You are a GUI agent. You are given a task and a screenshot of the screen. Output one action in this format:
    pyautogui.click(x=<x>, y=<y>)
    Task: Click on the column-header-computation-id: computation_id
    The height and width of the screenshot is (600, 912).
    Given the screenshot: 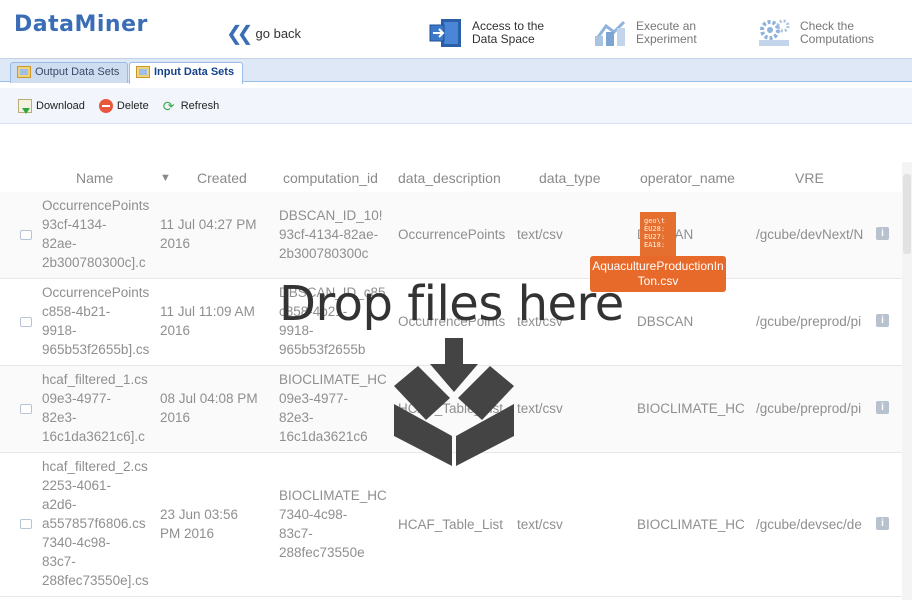 What is the action you would take?
    pyautogui.click(x=330, y=178)
    